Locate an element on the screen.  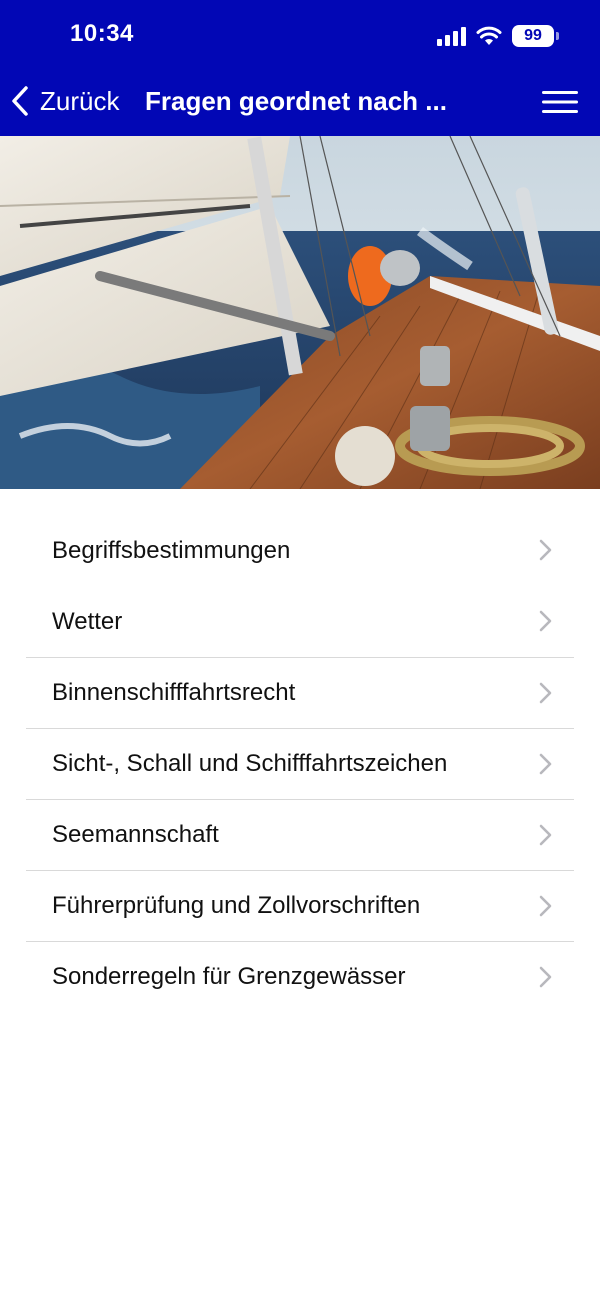
back-label: Zurück is located at coordinates (80, 100).